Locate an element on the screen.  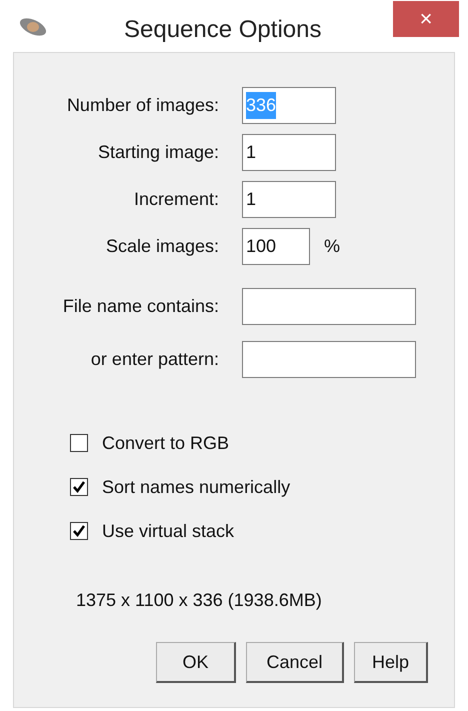
field-label: Number of images: is located at coordinates (143, 105).